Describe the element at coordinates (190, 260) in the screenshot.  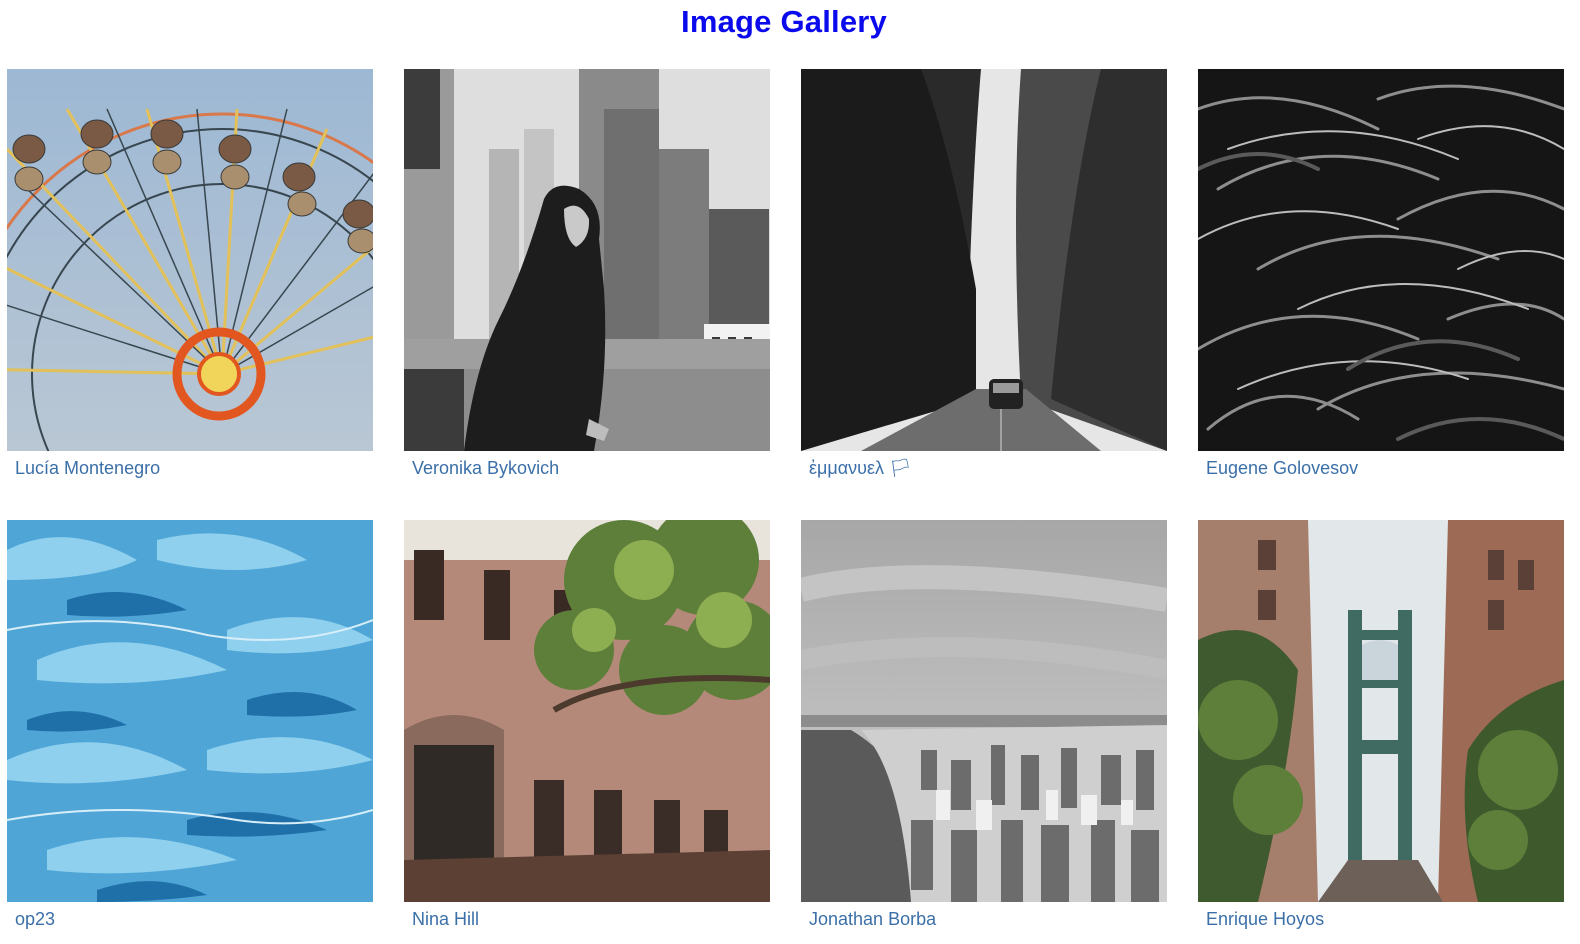
I see `ferris-wheel-photo` at that location.